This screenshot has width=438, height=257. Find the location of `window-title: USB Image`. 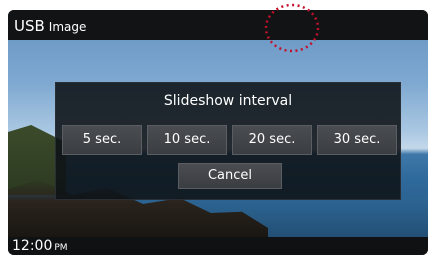

window-title: USB Image is located at coordinates (50, 26).